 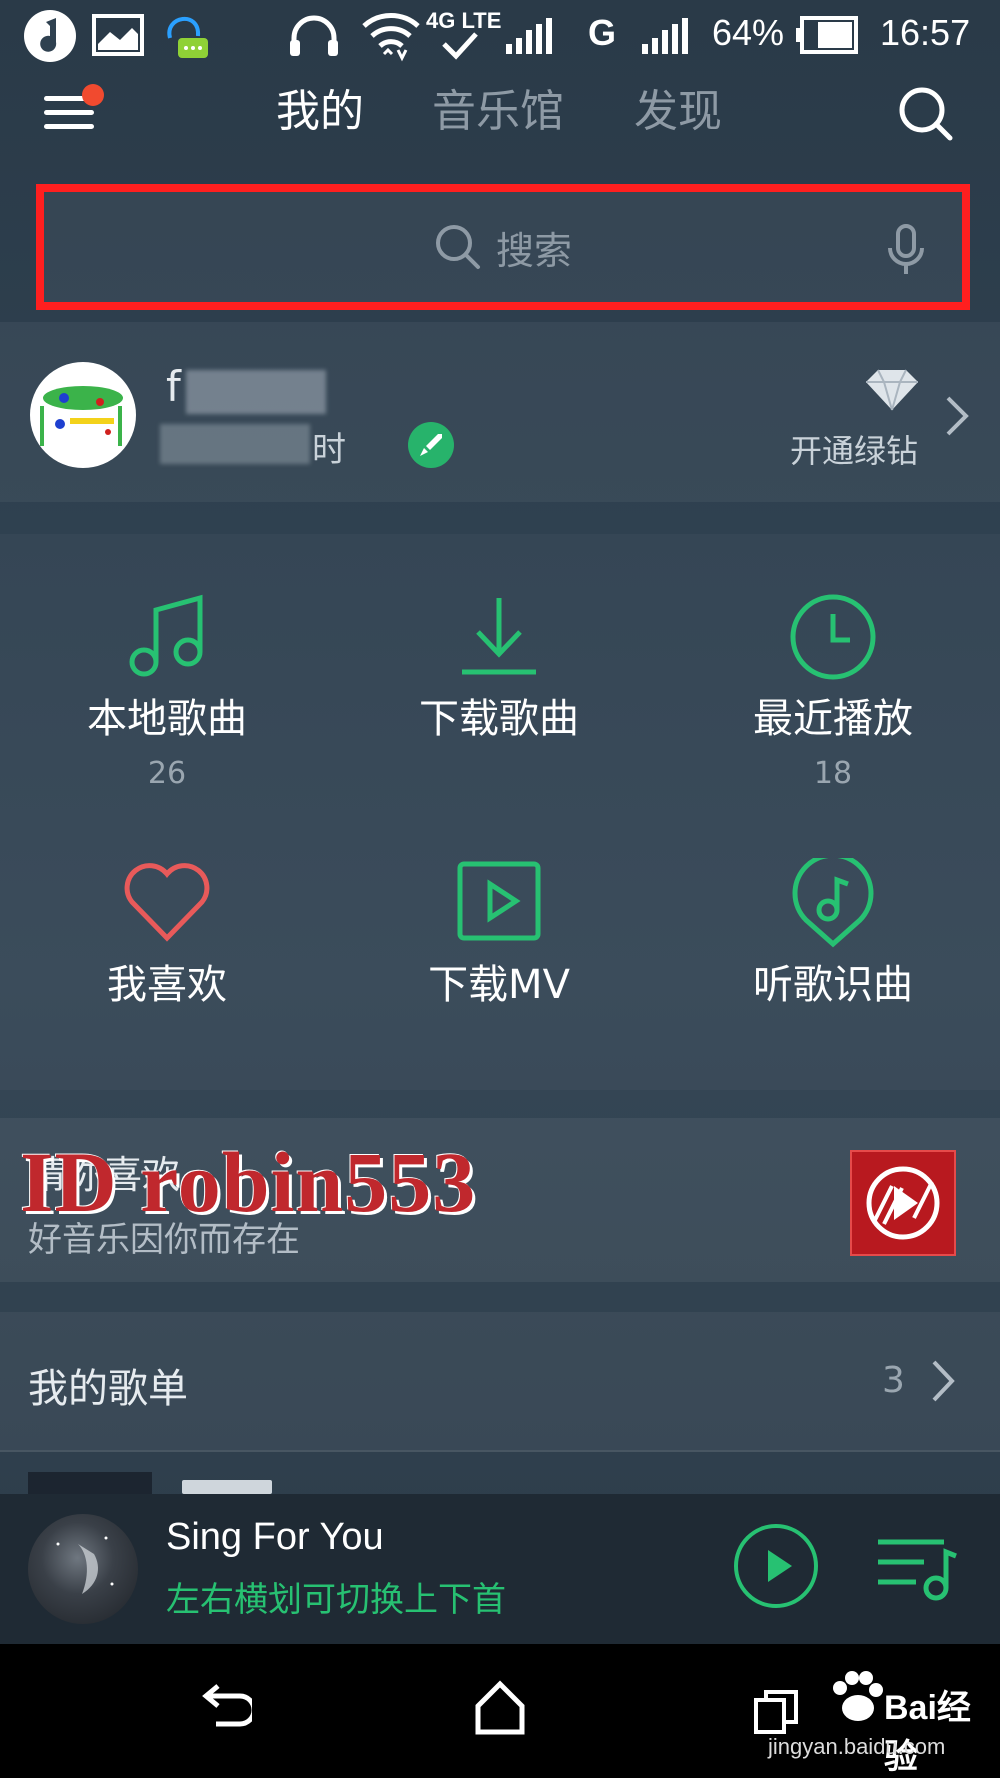 I want to click on album-cover, so click(x=83, y=1569).